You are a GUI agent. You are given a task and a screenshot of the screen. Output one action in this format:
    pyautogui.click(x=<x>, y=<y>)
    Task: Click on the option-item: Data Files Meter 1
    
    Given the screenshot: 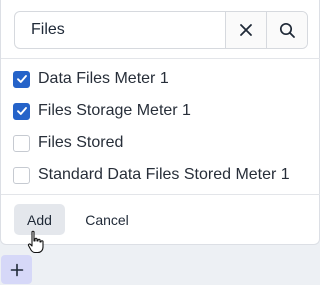 What is the action you would take?
    pyautogui.click(x=160, y=79)
    